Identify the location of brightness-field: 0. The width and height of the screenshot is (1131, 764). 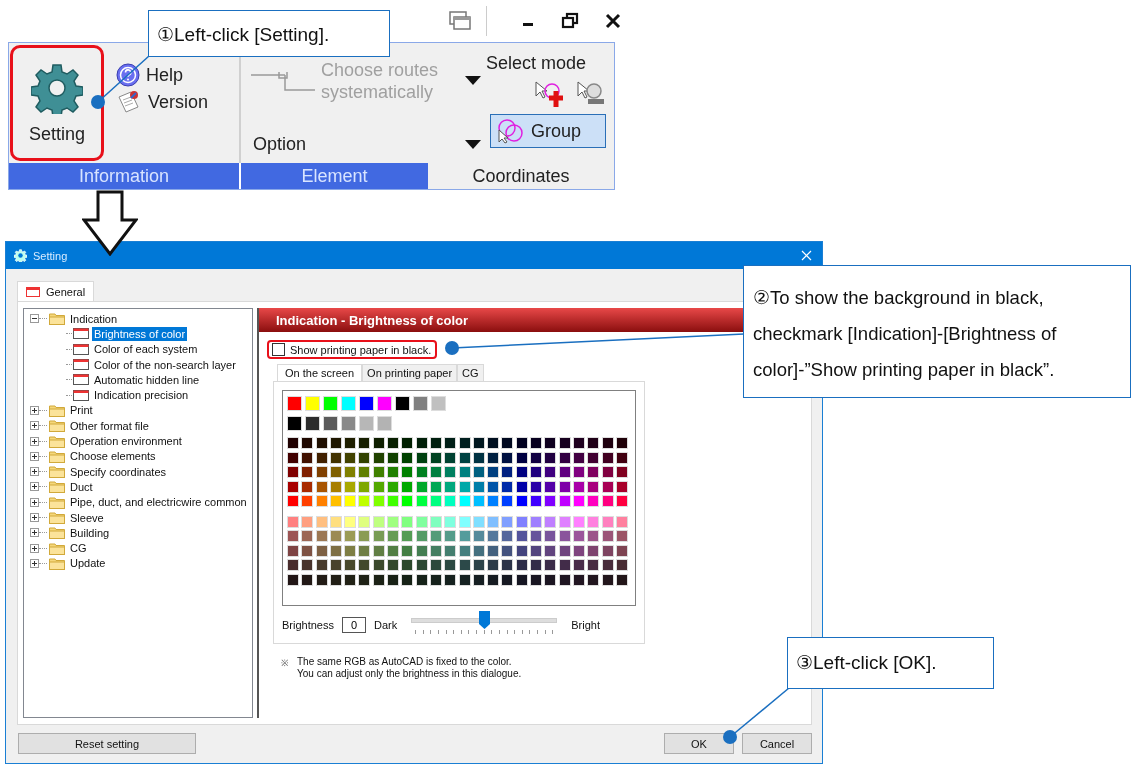
(354, 625).